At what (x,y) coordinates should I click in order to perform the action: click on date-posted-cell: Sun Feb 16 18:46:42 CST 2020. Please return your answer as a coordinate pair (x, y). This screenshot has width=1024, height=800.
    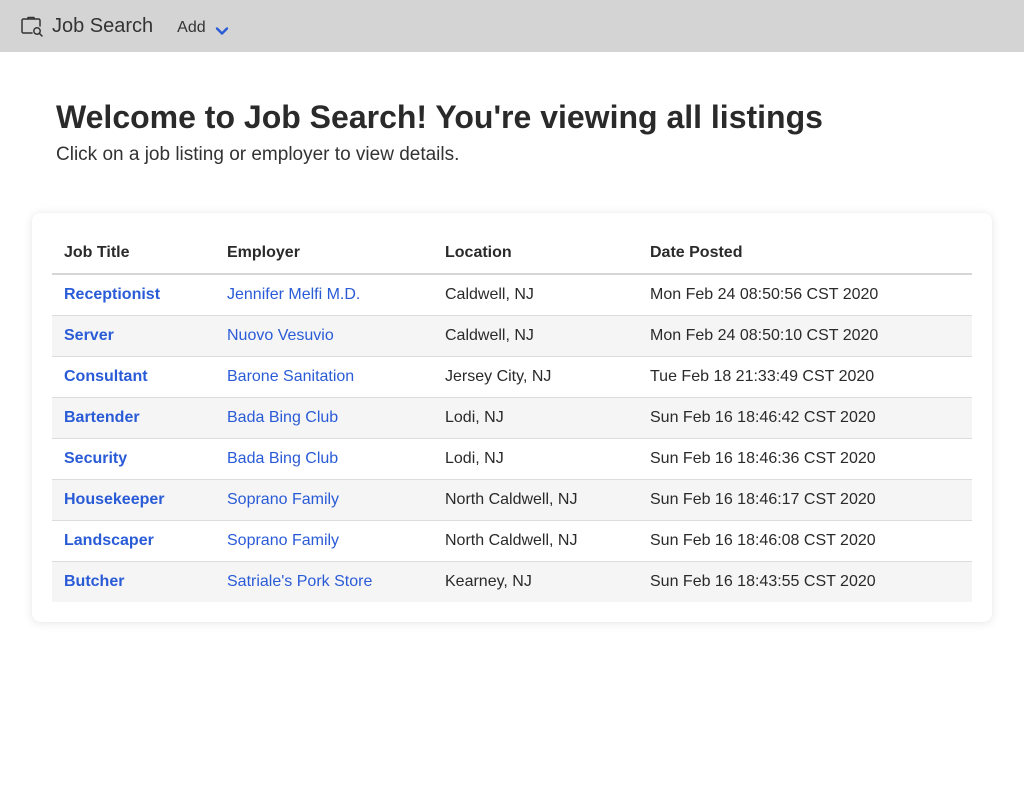
    Looking at the image, I should click on (763, 417).